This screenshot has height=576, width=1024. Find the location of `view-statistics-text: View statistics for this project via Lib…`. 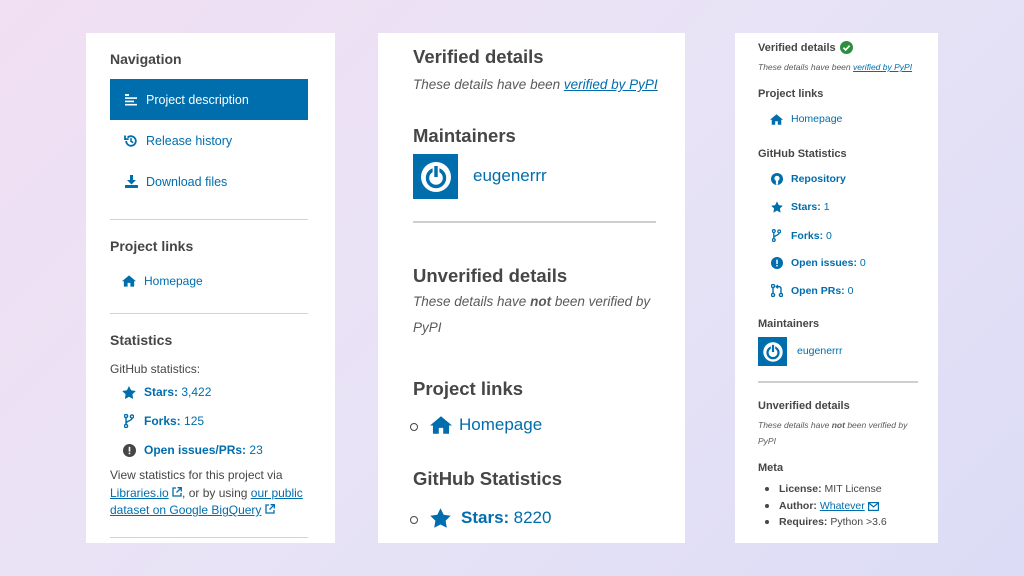

view-statistics-text: View statistics for this project via Lib… is located at coordinates (212, 493).